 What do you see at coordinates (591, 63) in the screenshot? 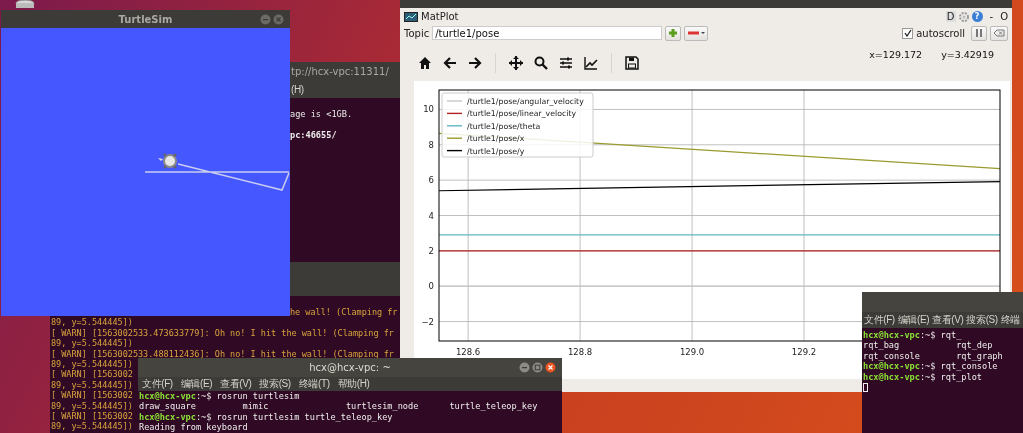
I see `line-chart-icon` at bounding box center [591, 63].